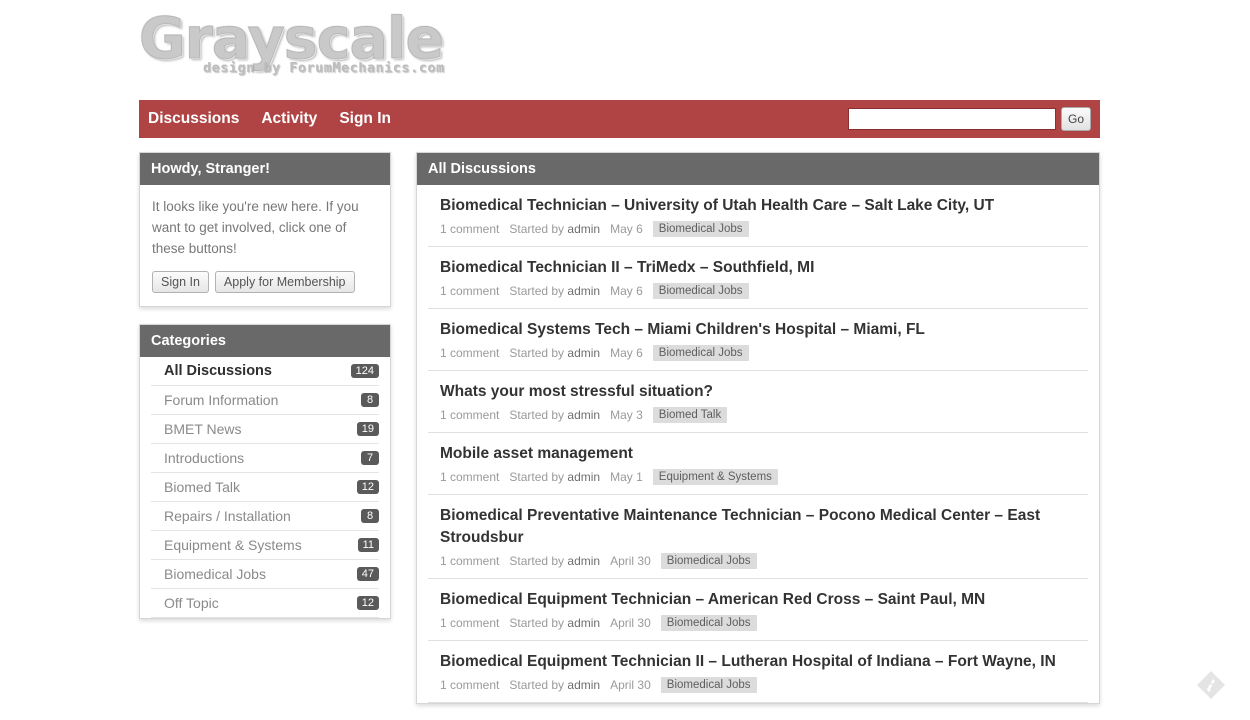  What do you see at coordinates (626, 353) in the screenshot?
I see `discussion-date: May 6` at bounding box center [626, 353].